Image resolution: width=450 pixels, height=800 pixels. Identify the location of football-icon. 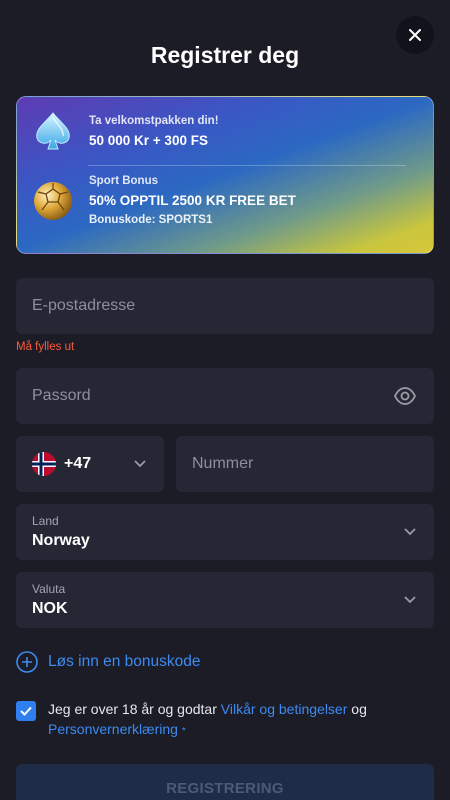
(53, 200).